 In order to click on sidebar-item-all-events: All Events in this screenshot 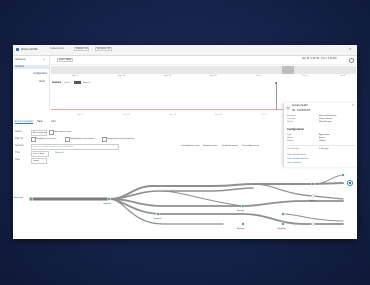, I will do `click(20, 59)`.